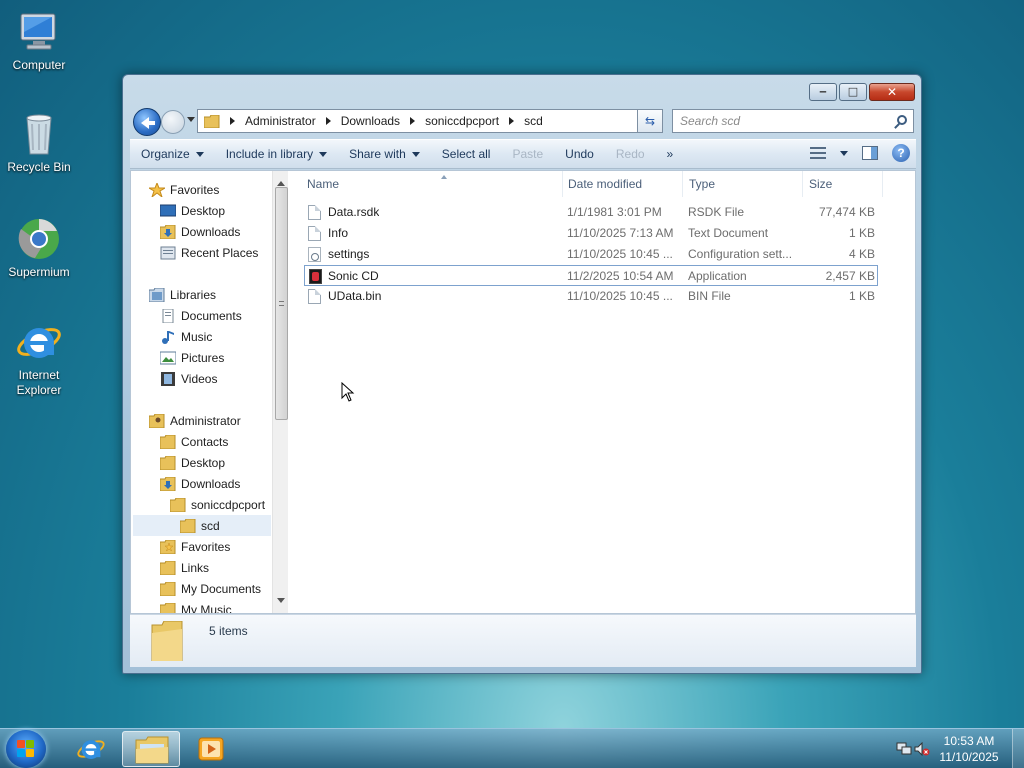  What do you see at coordinates (221, 588) in the screenshot?
I see `nav-item-label: My Documents` at bounding box center [221, 588].